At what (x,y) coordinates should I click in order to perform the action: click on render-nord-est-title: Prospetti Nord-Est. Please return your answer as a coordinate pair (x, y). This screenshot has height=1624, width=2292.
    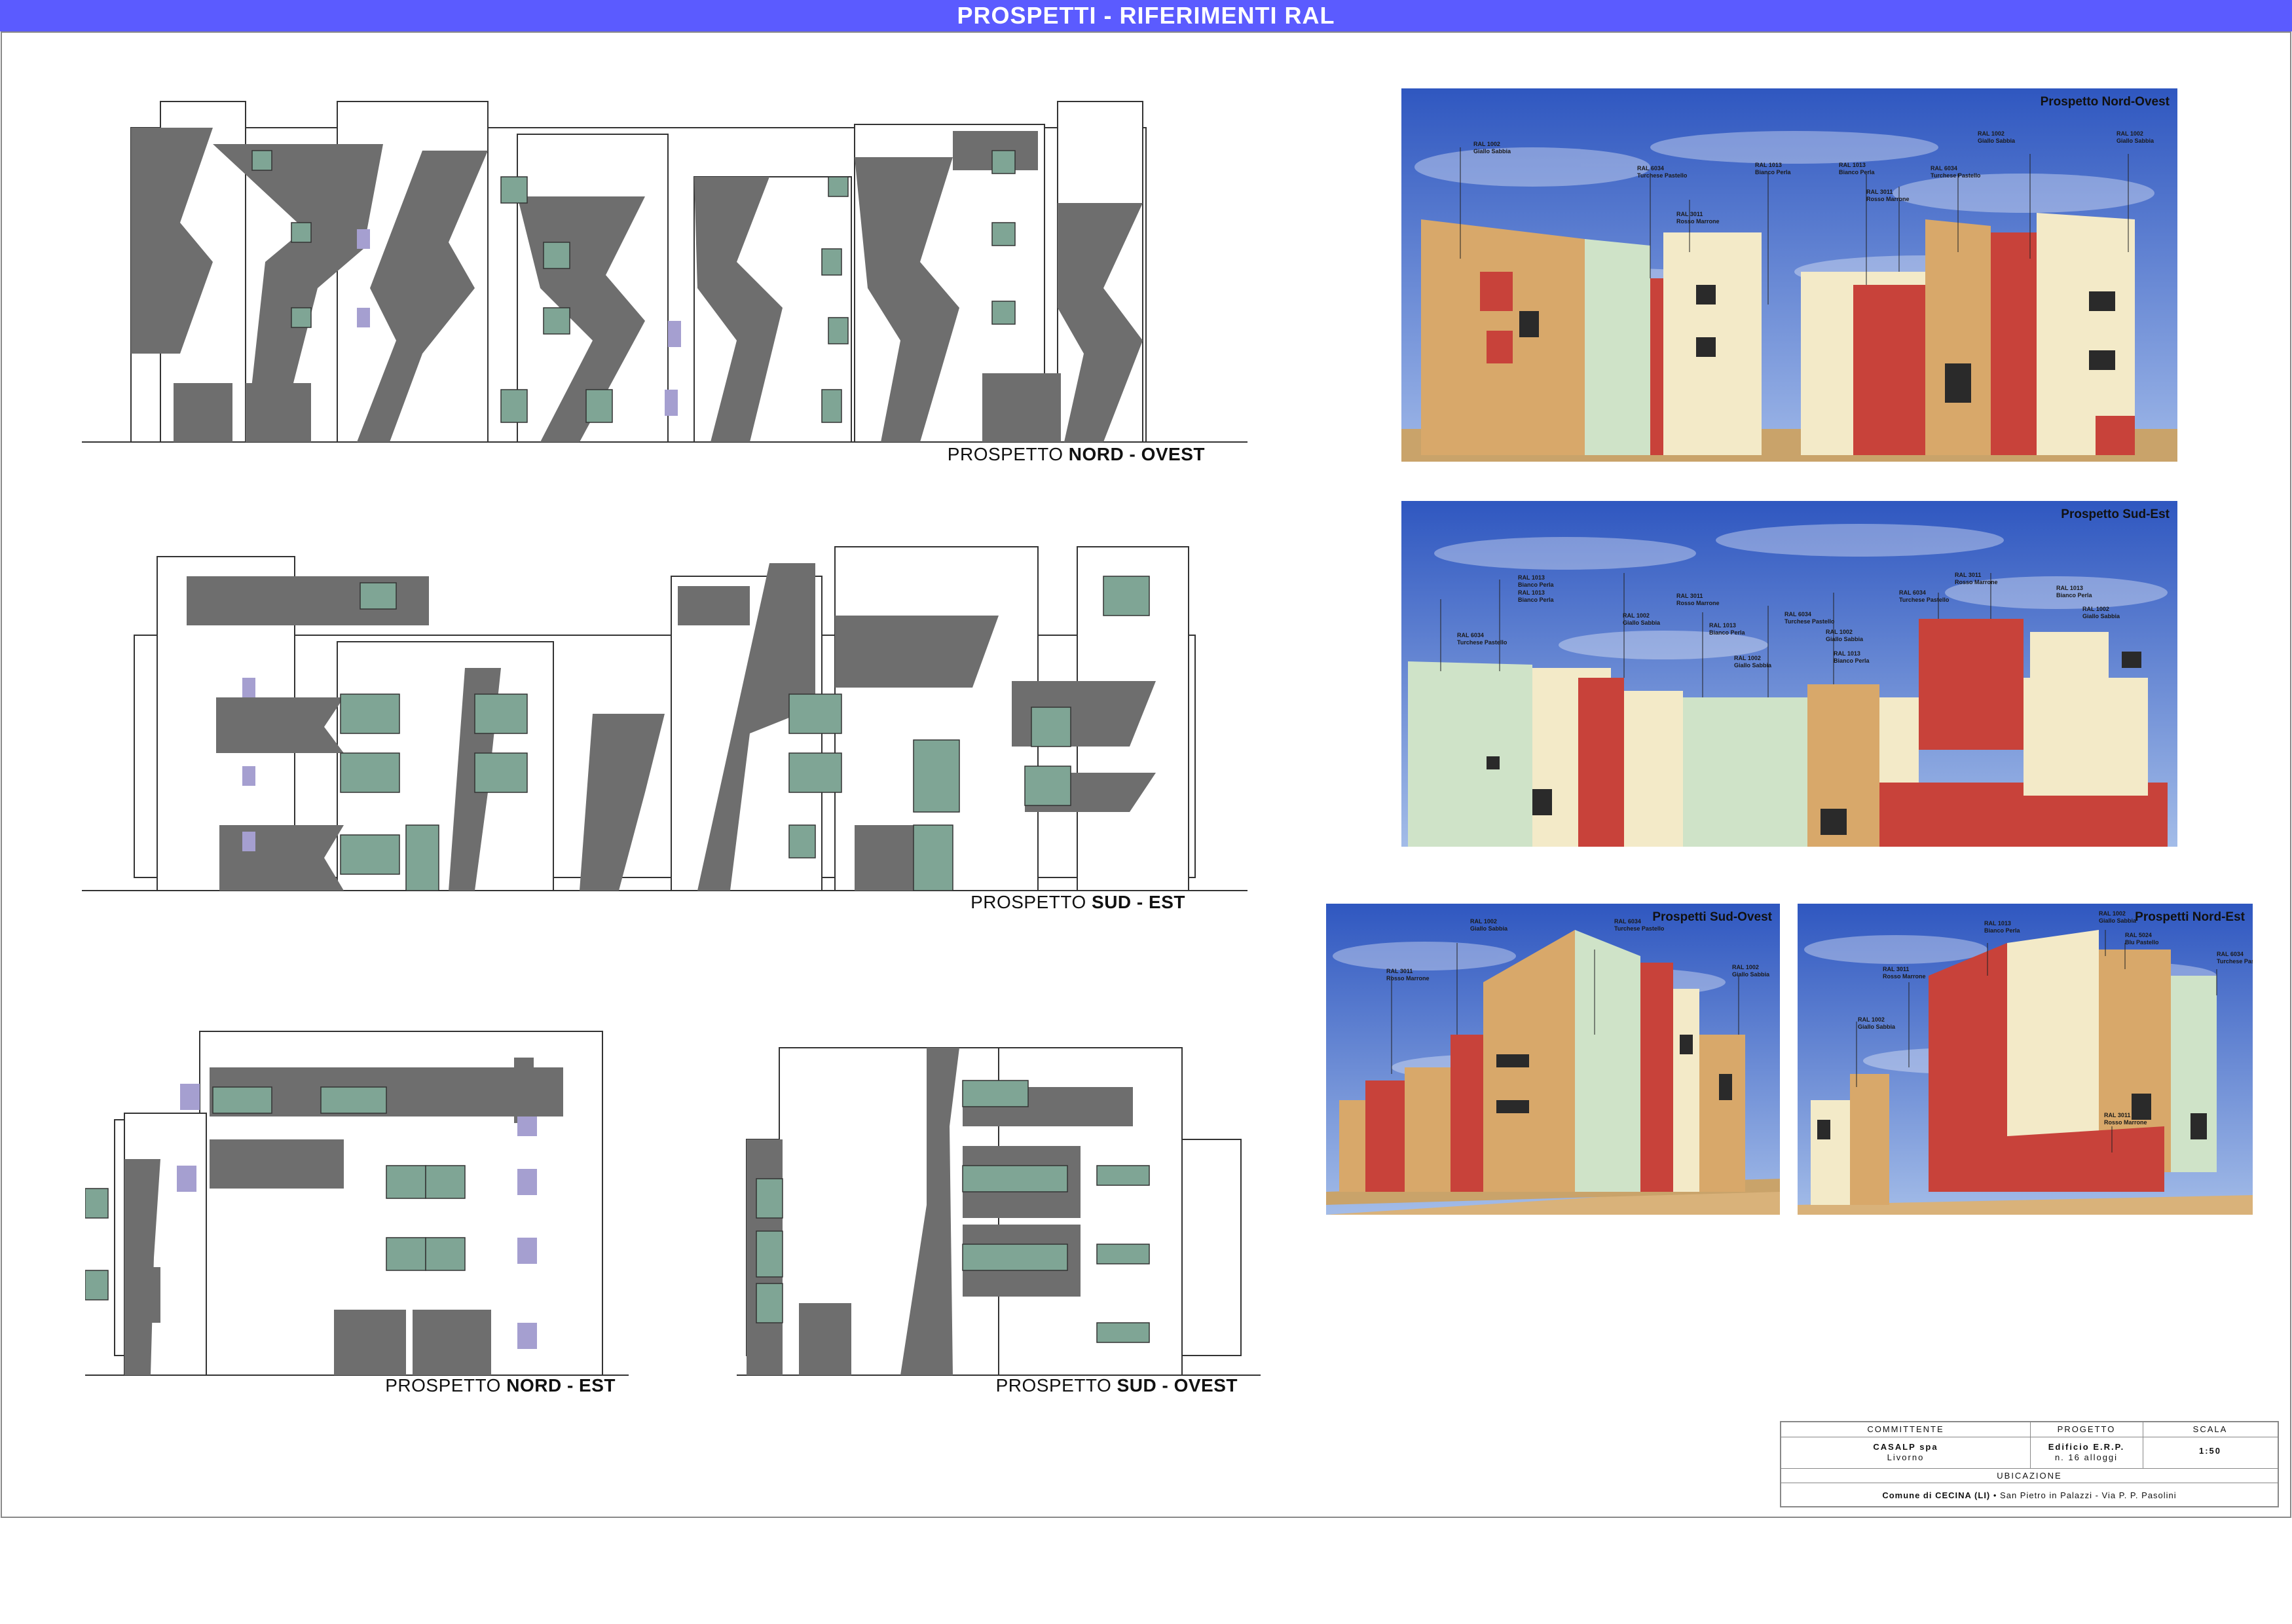
    Looking at the image, I should click on (2190, 917).